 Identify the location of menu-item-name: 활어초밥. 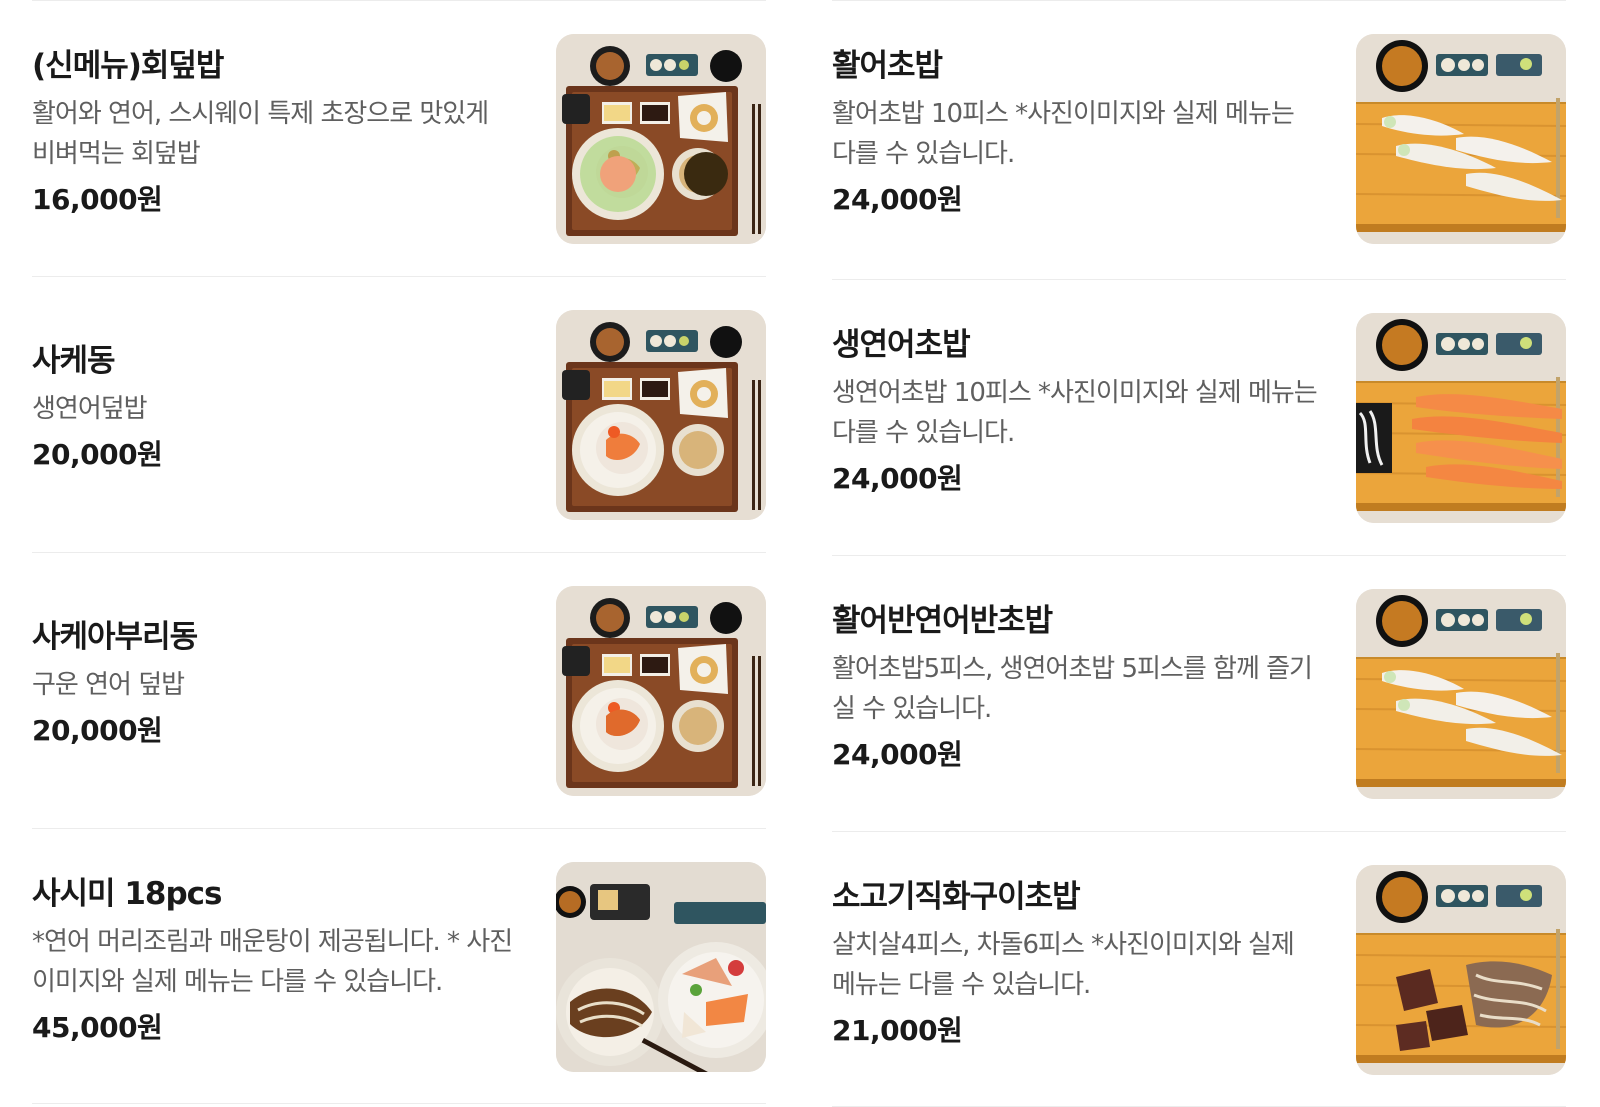
(887, 66).